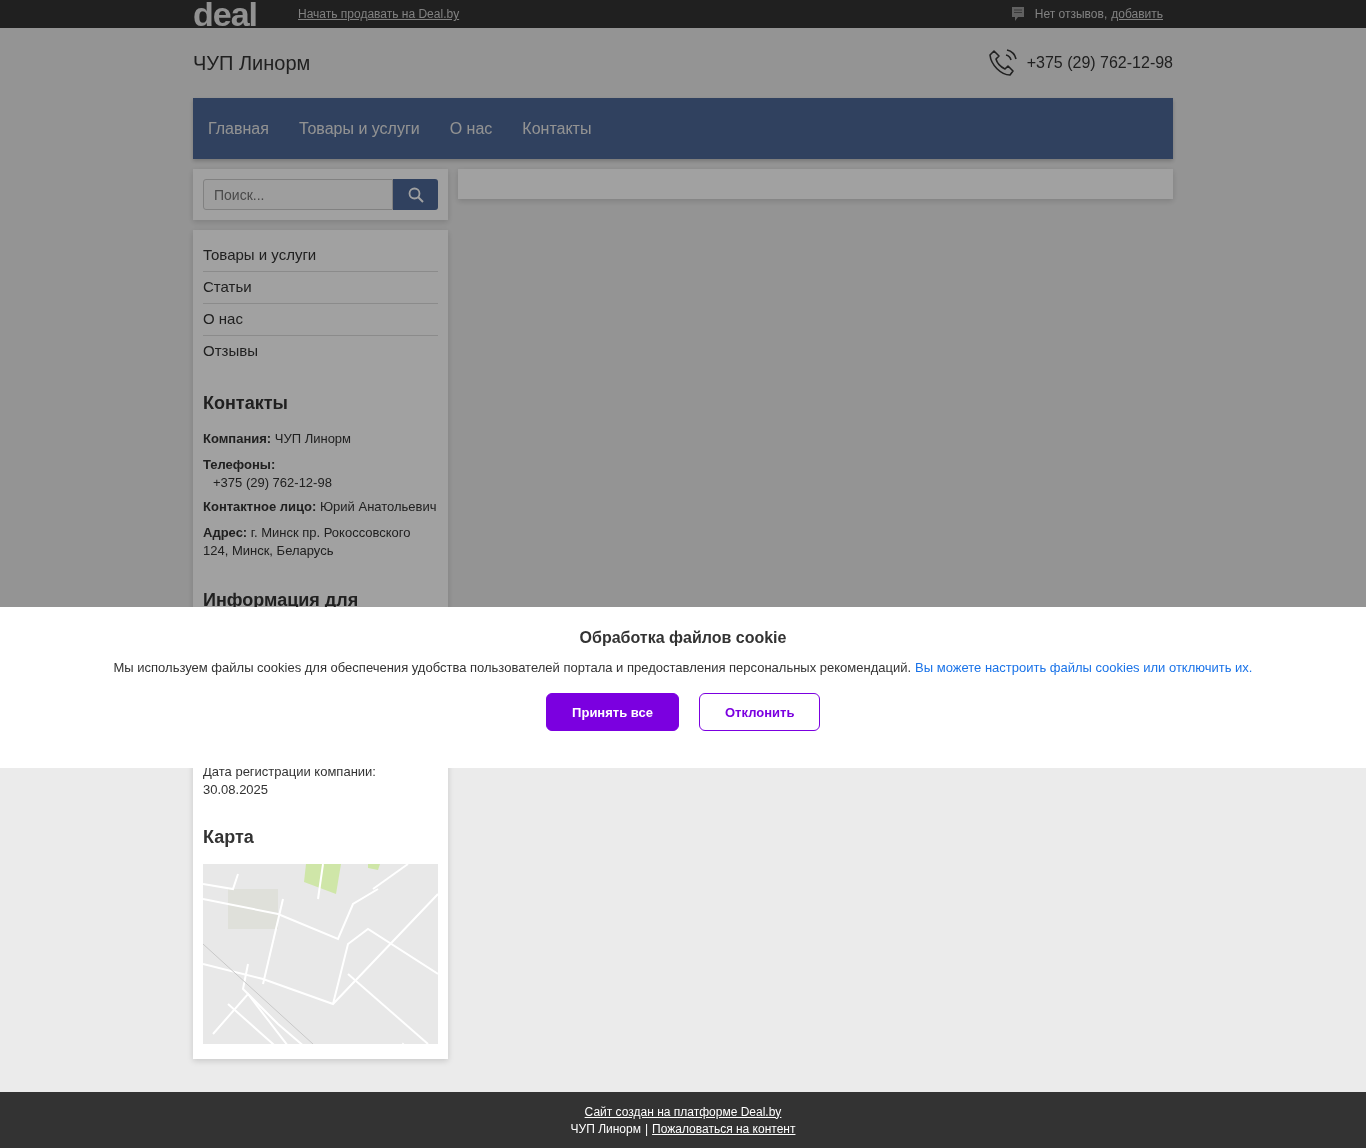 Image resolution: width=1366 pixels, height=1148 pixels. What do you see at coordinates (239, 14) in the screenshot?
I see `logo: deal` at bounding box center [239, 14].